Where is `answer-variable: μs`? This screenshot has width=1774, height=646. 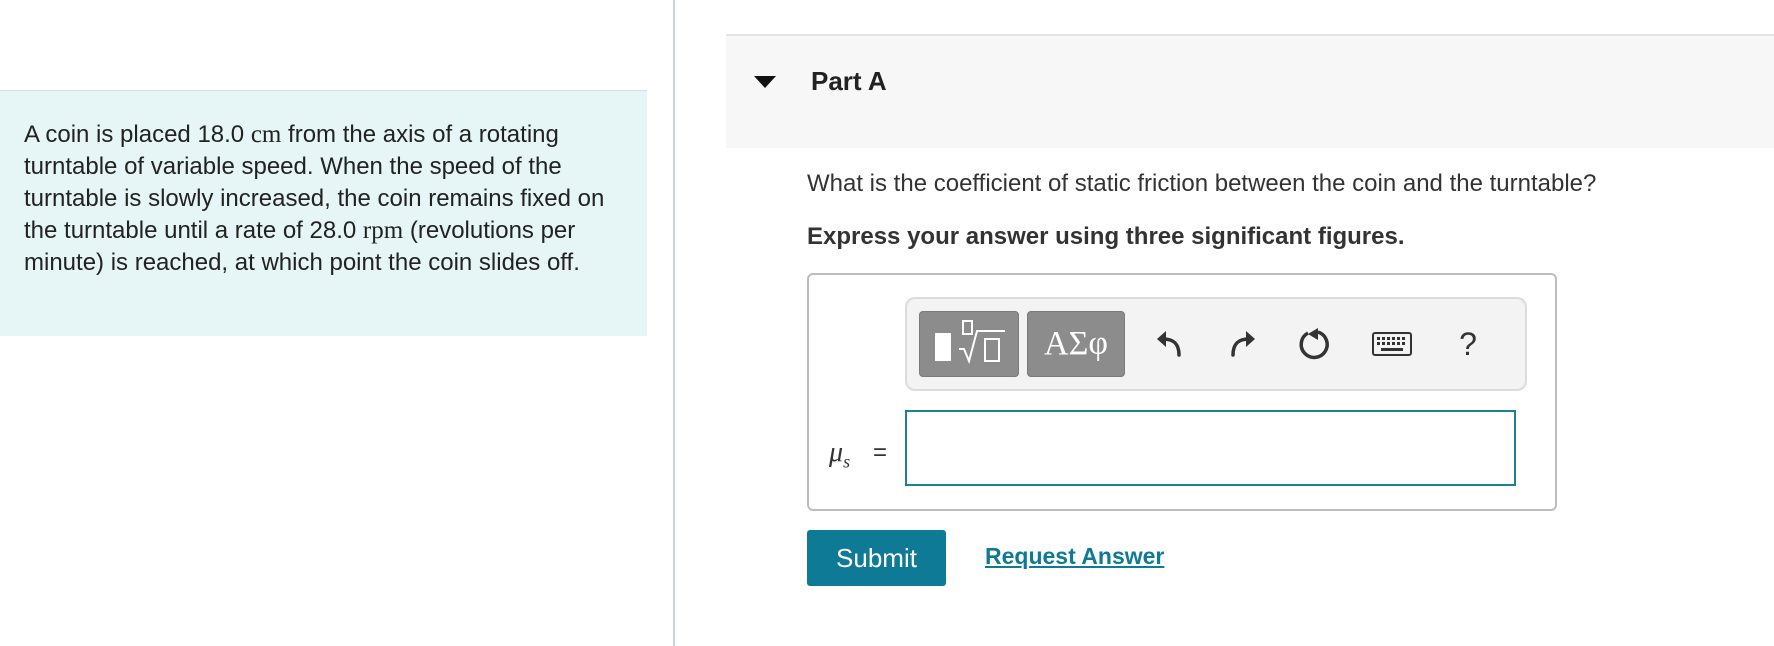 answer-variable: μs is located at coordinates (840, 454).